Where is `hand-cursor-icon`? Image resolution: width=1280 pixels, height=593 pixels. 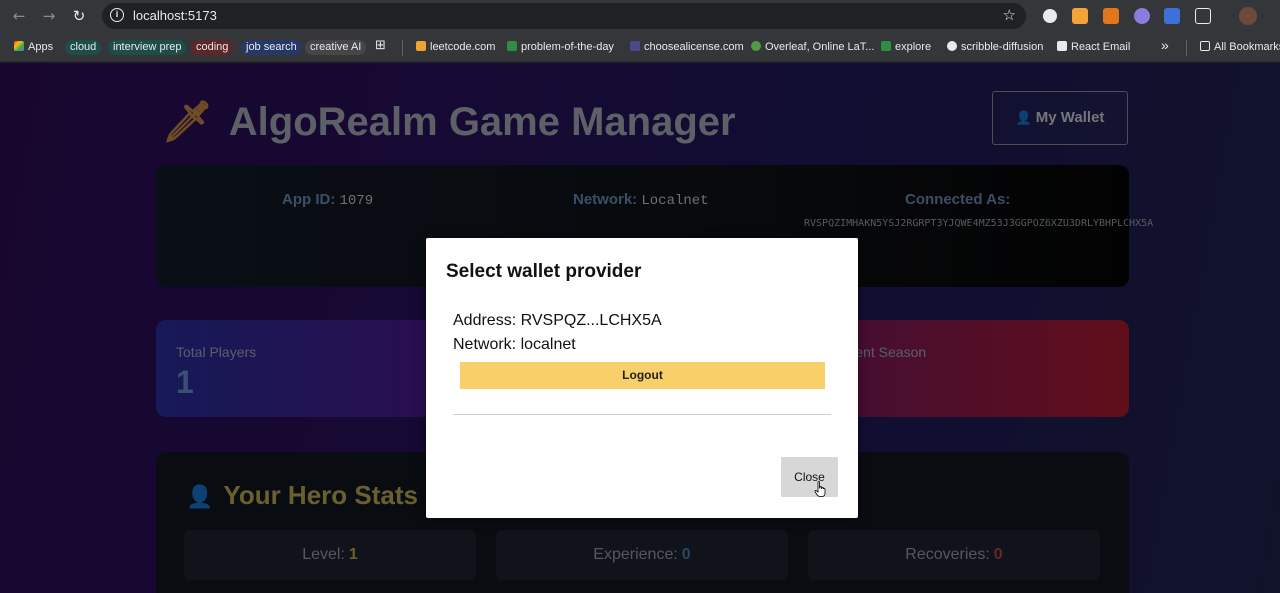
hand-cursor-icon is located at coordinates (820, 489).